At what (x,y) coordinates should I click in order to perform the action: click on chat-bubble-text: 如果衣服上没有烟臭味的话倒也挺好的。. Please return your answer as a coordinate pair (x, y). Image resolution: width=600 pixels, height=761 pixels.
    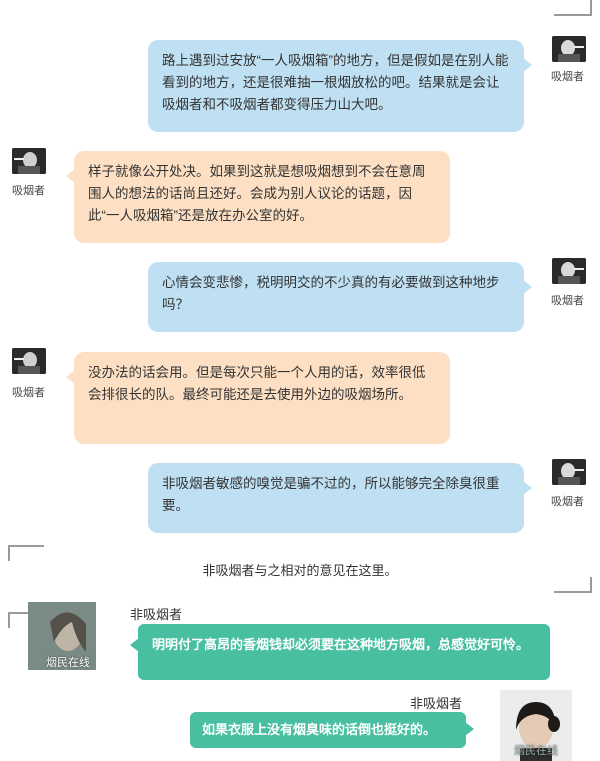
    Looking at the image, I should click on (319, 729).